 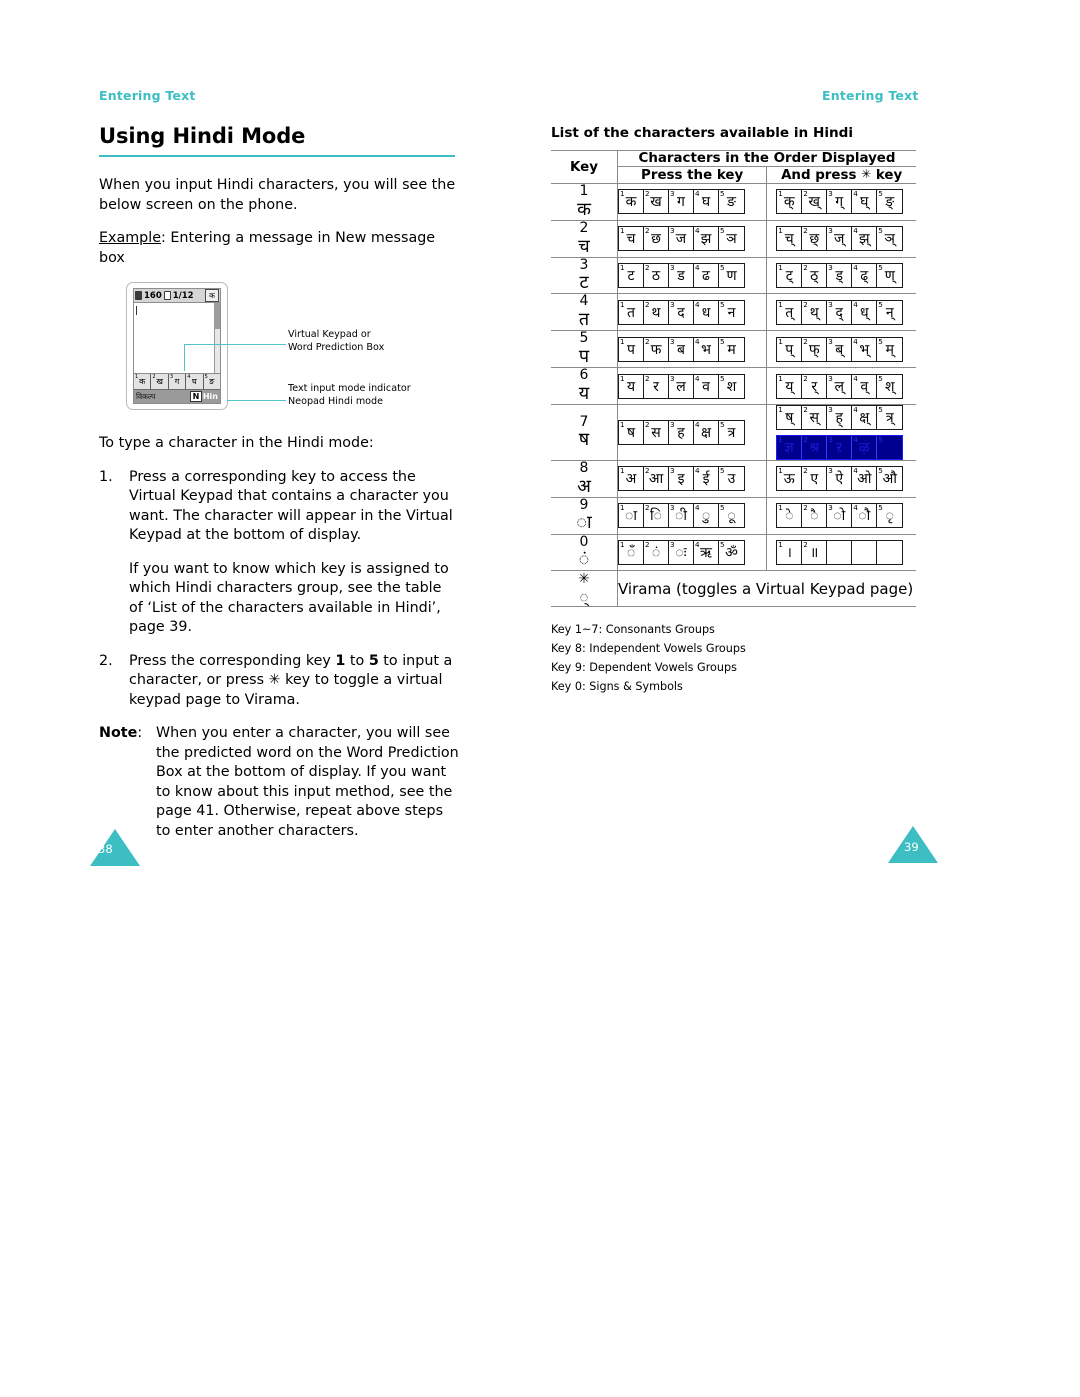 I want to click on keypad-strip: 1ऊ 2ए 3ऐ 4ओ 5औ, so click(x=840, y=479).